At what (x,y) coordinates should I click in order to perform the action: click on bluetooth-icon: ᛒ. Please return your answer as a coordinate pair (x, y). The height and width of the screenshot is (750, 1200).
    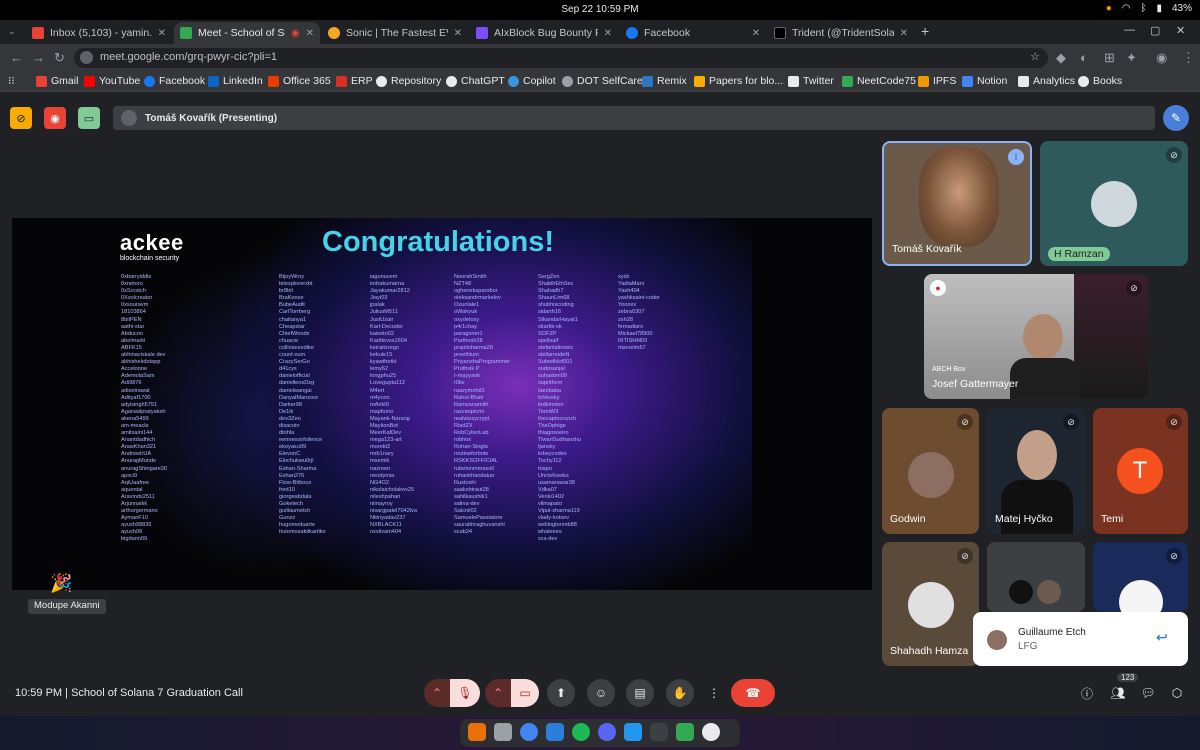
    Looking at the image, I should click on (1143, 8).